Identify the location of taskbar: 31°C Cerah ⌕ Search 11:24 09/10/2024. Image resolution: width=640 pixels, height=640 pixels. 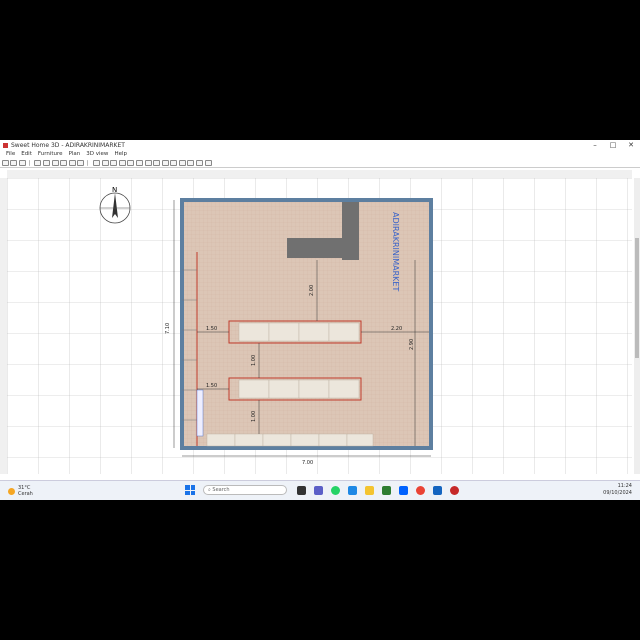
(320, 490).